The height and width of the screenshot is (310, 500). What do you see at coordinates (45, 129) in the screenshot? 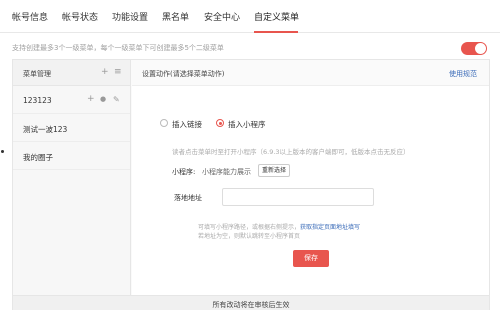
I see `menu-item-label: 测试一波123` at bounding box center [45, 129].